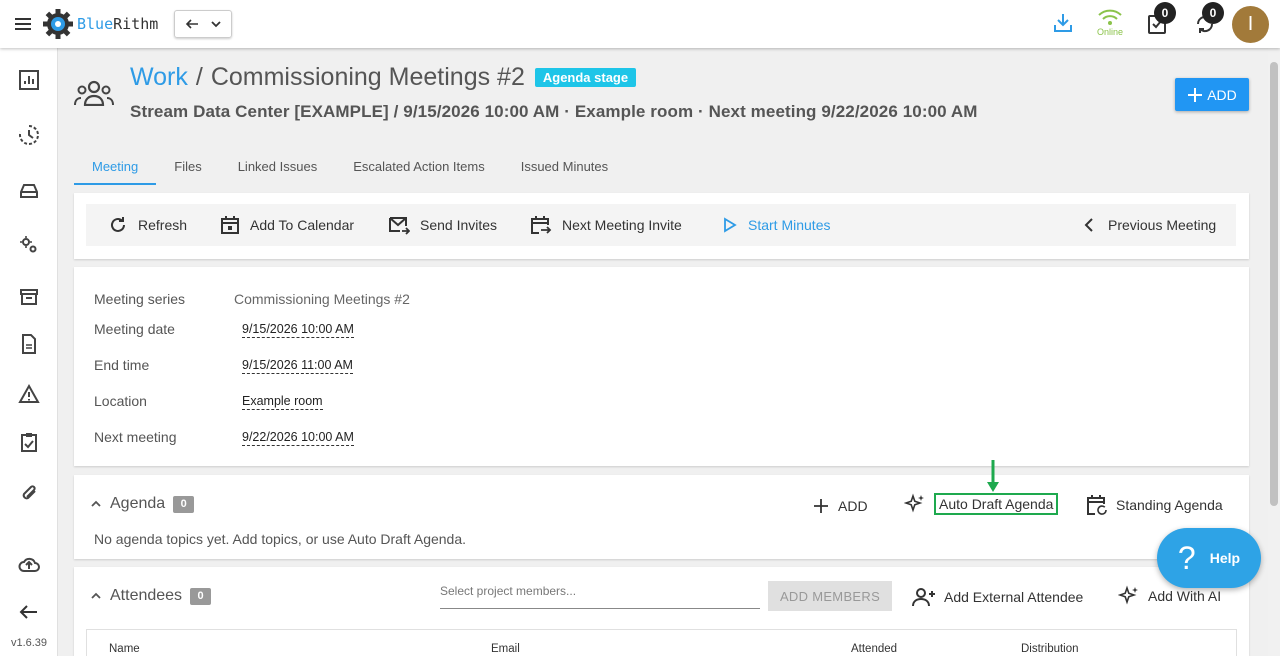 The height and width of the screenshot is (656, 1280). I want to click on inbox-icon, so click(29, 191).